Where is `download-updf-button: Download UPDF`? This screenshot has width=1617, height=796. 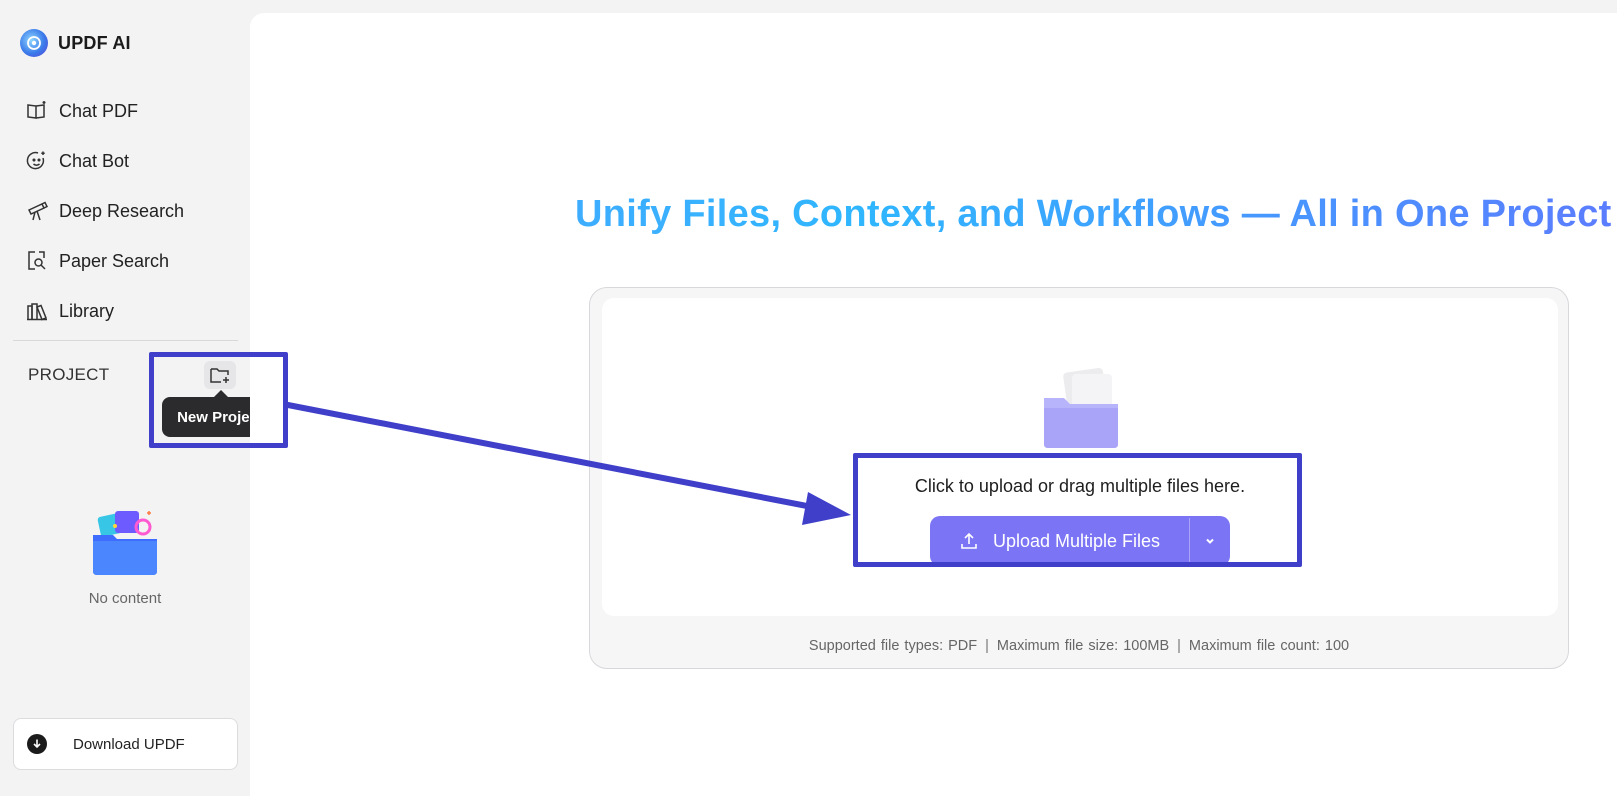 download-updf-button: Download UPDF is located at coordinates (125, 744).